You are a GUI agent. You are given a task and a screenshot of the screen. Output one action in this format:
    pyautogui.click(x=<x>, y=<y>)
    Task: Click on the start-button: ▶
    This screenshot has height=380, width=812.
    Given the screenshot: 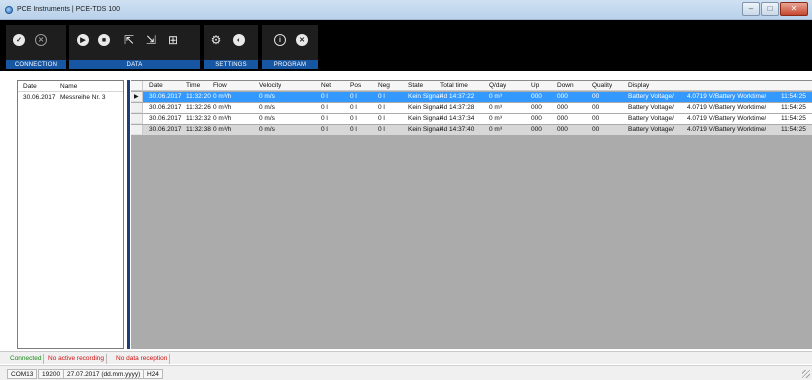 What is the action you would take?
    pyautogui.click(x=83, y=40)
    